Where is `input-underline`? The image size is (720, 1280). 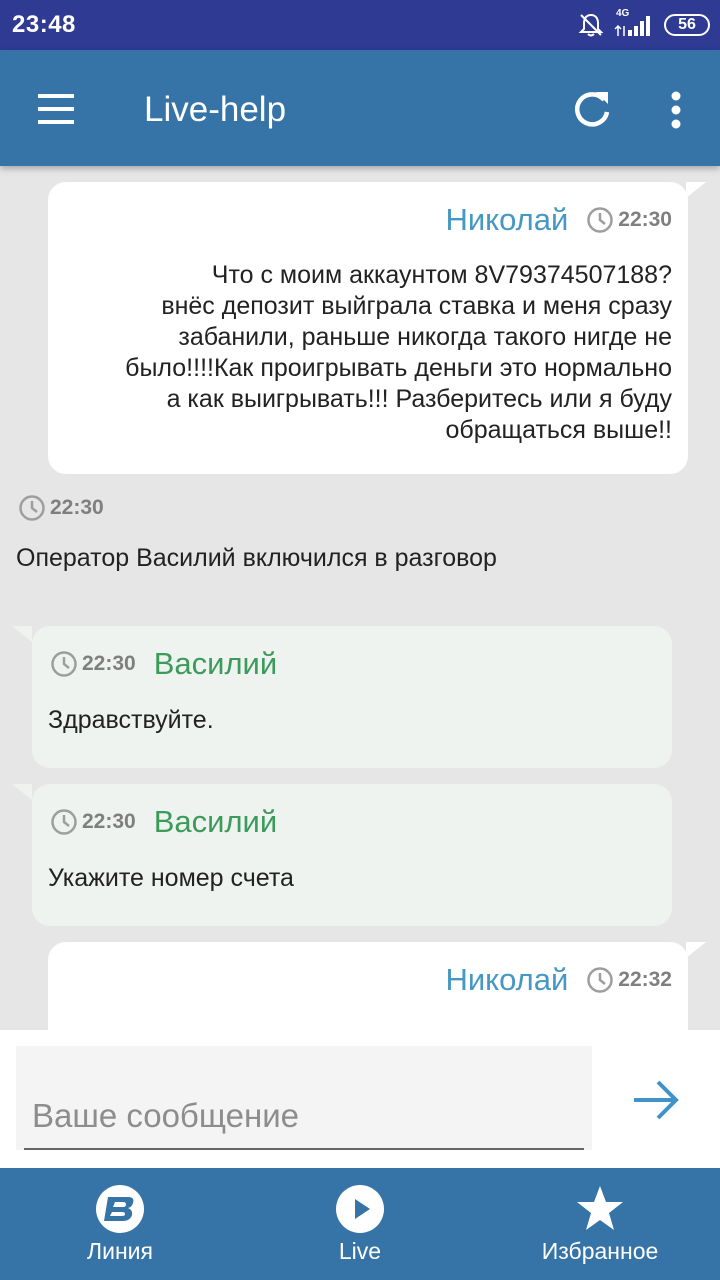
input-underline is located at coordinates (304, 1149).